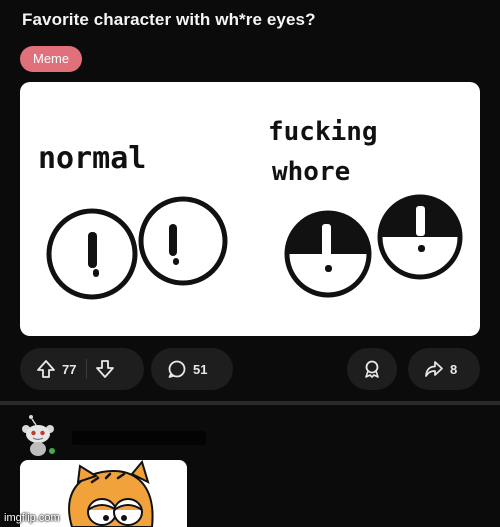  Describe the element at coordinates (105, 369) in the screenshot. I see `downvote-icon` at that location.